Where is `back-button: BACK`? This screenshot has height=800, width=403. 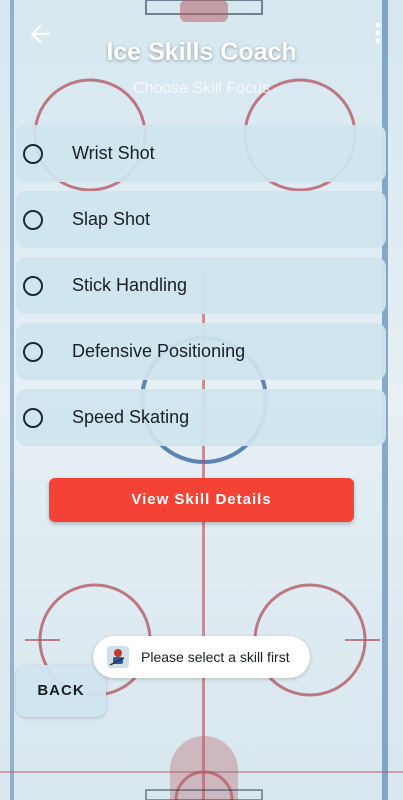 back-button: BACK is located at coordinates (61, 691).